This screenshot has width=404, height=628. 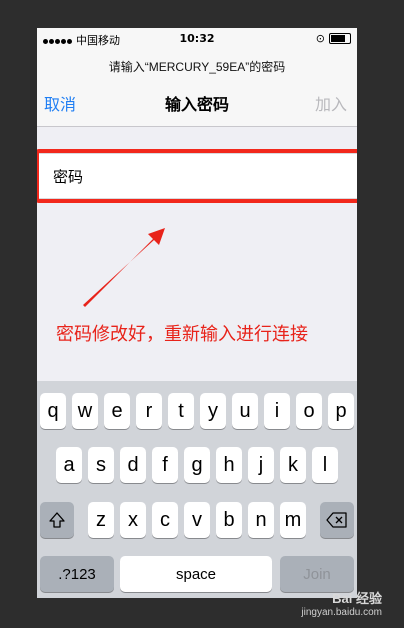 I want to click on status-bar: 中国移动 10:32 ⊙, so click(x=197, y=38).